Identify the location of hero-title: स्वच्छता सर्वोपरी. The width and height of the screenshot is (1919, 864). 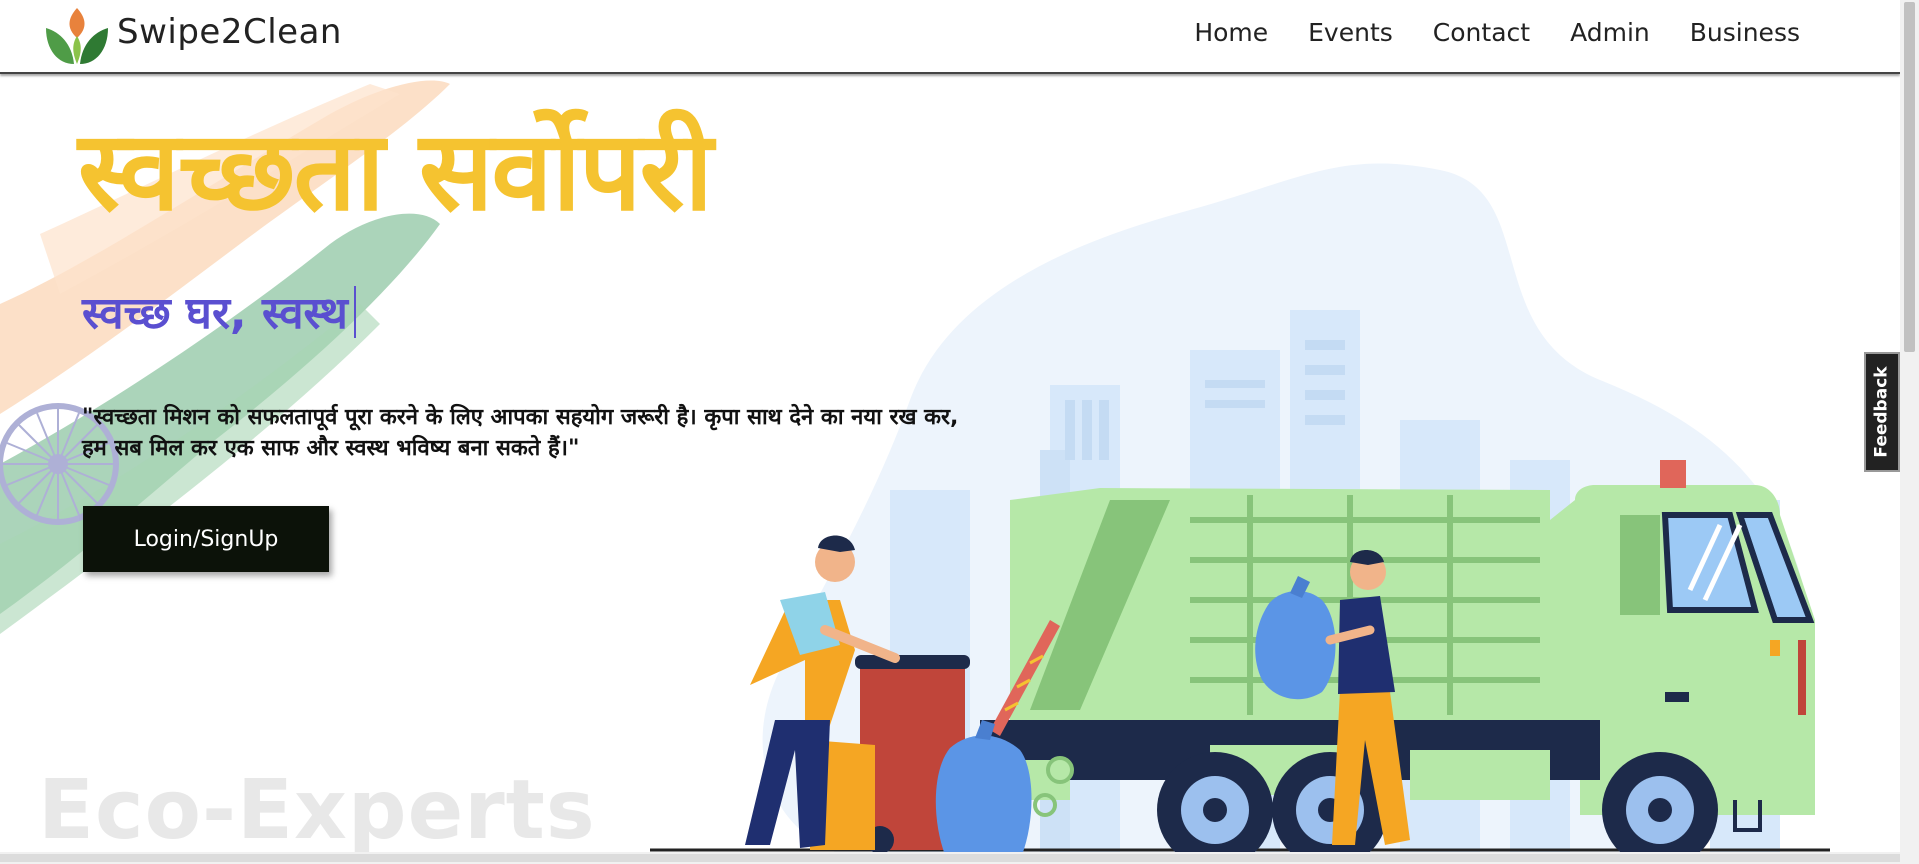
(395, 171).